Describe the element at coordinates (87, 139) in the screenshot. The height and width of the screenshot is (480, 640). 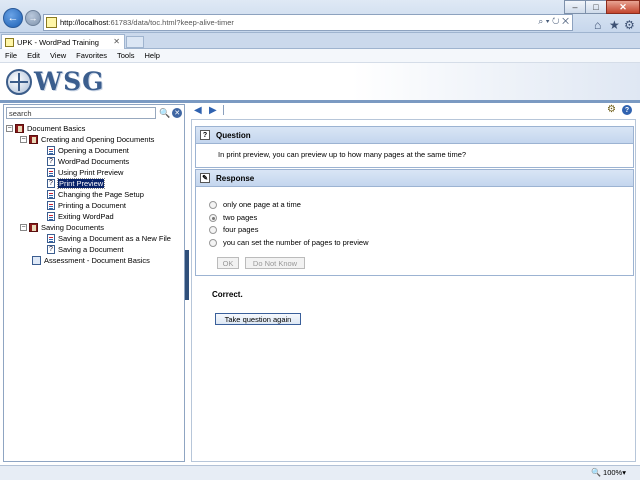
I see `tree-node-creating-opening: − Creating and Opening Documents` at that location.